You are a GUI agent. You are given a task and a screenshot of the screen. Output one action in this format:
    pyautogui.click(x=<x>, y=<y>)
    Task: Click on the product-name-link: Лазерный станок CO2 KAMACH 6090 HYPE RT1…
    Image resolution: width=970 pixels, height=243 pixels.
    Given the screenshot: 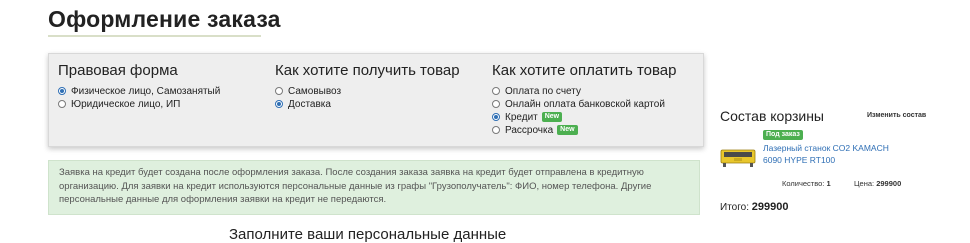 What is the action you would take?
    pyautogui.click(x=833, y=154)
    